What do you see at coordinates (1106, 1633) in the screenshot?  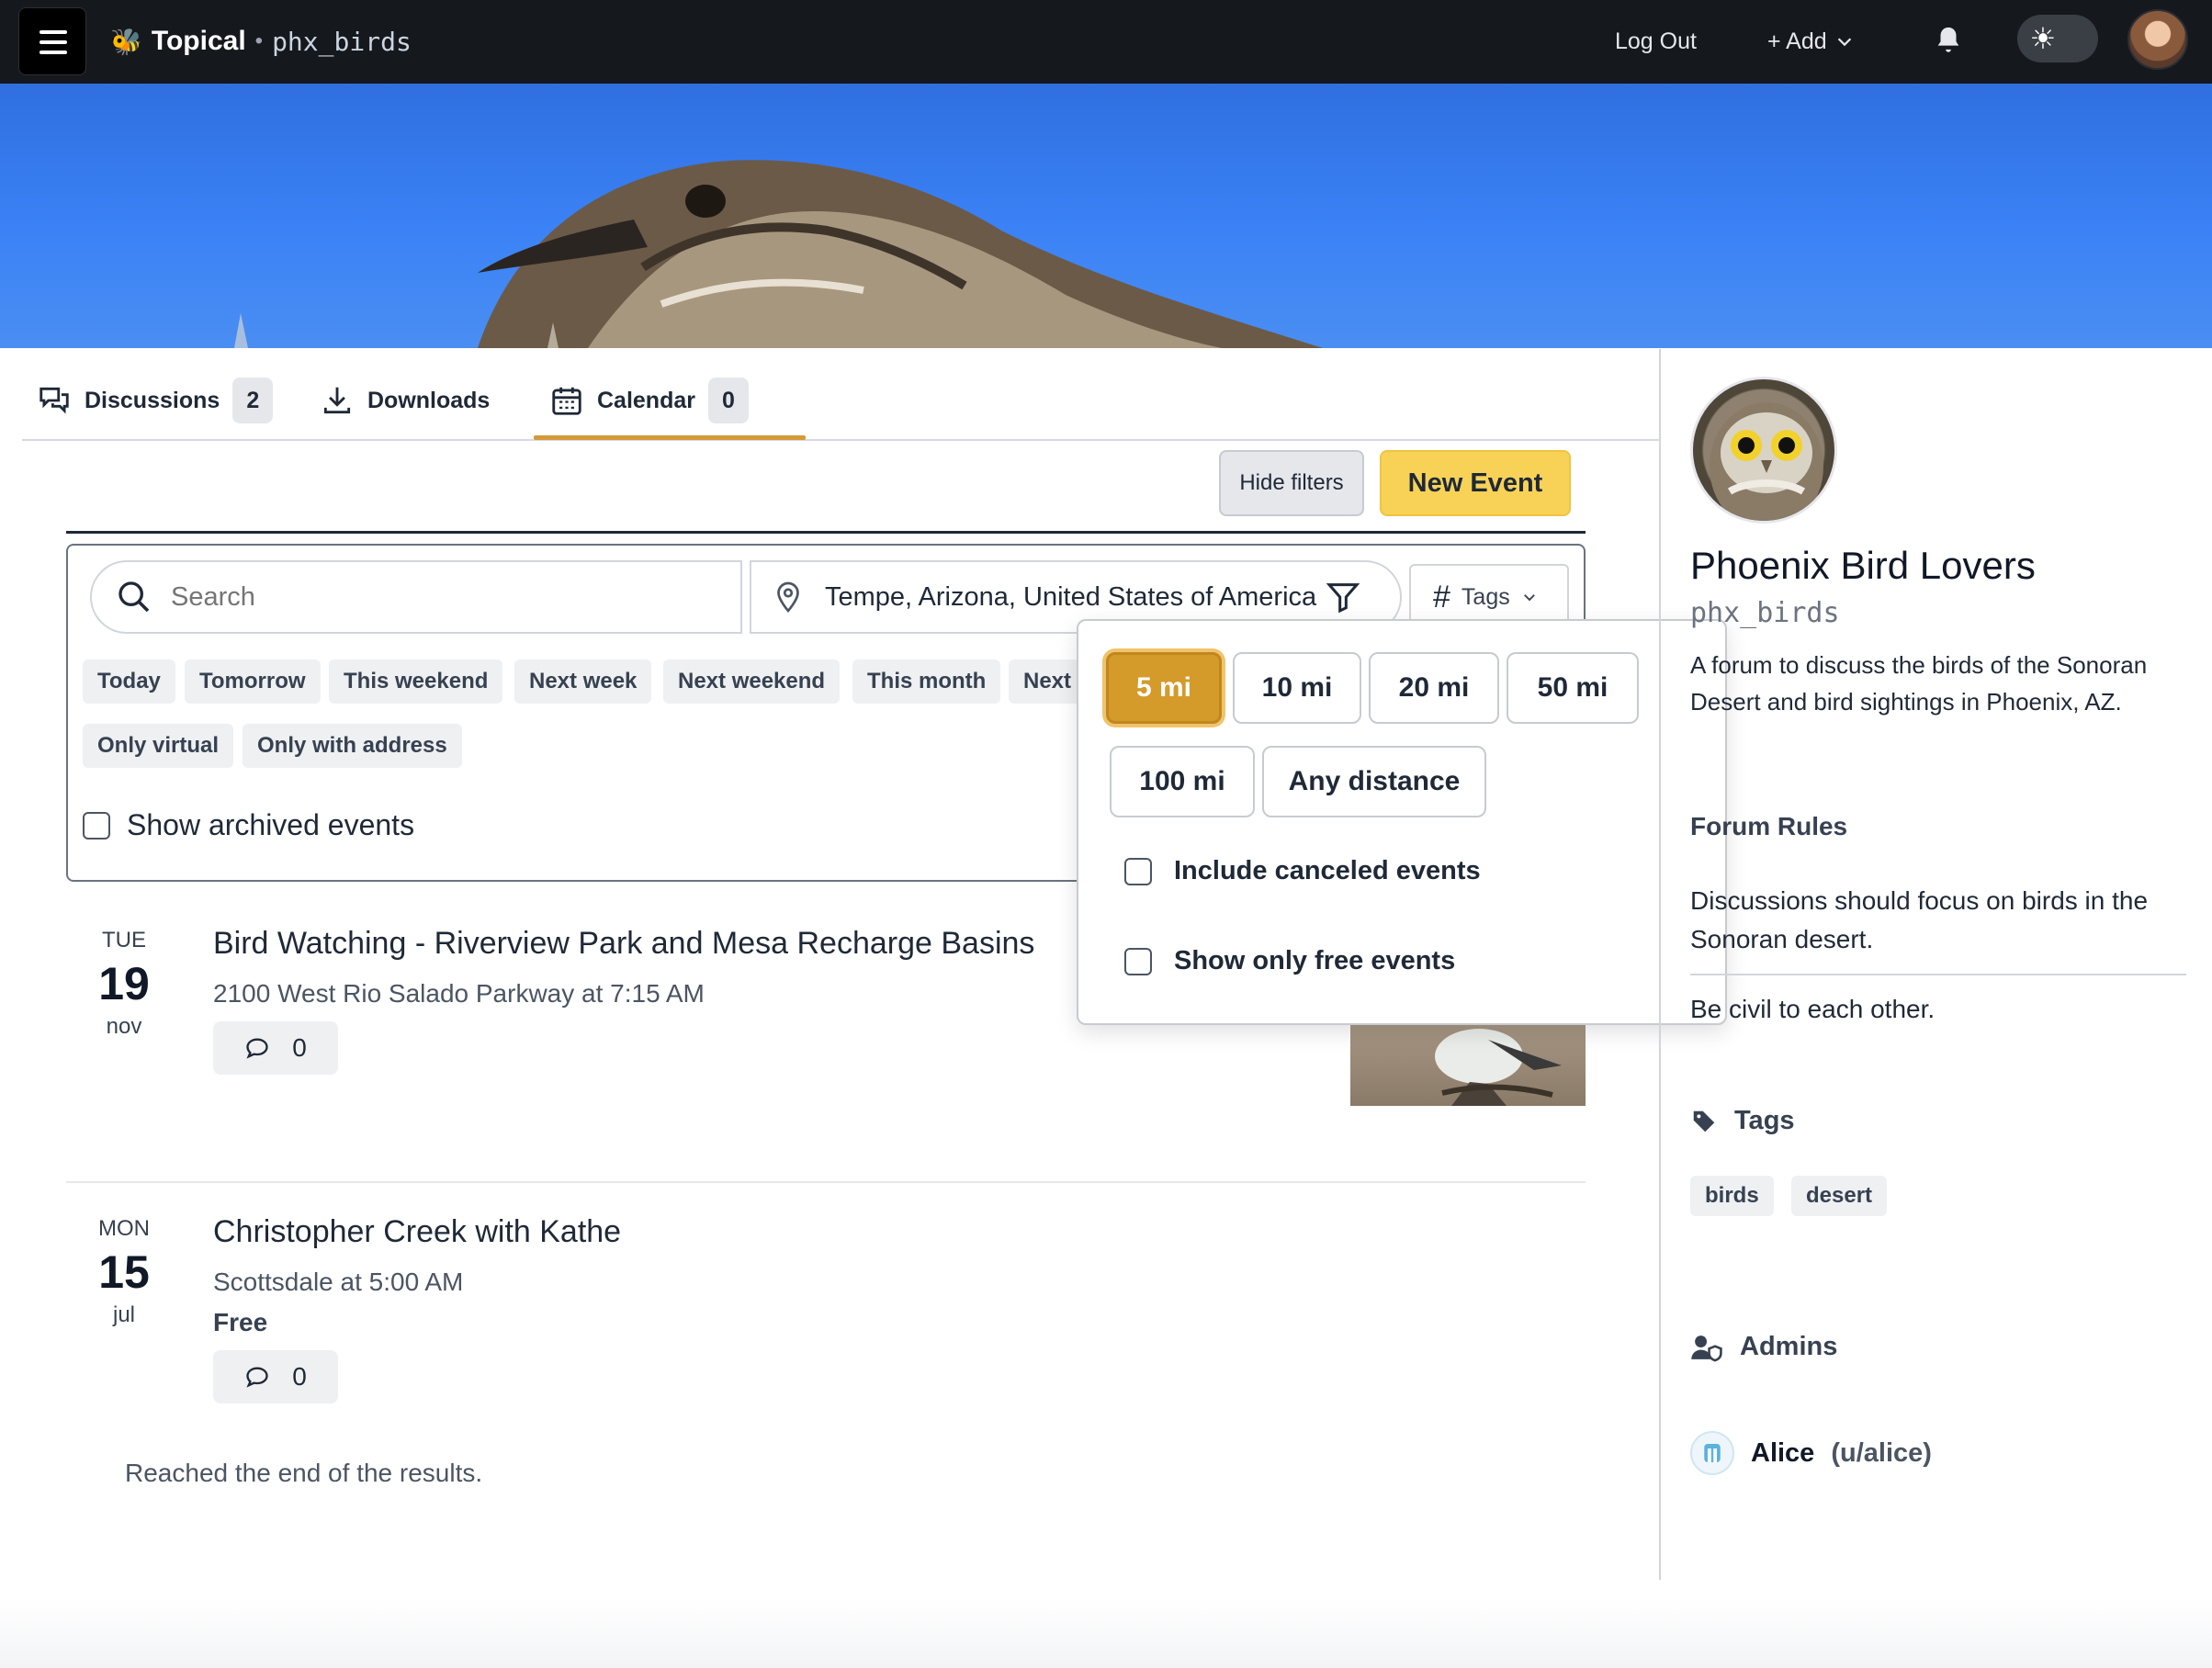 I see `bottom-fade` at bounding box center [1106, 1633].